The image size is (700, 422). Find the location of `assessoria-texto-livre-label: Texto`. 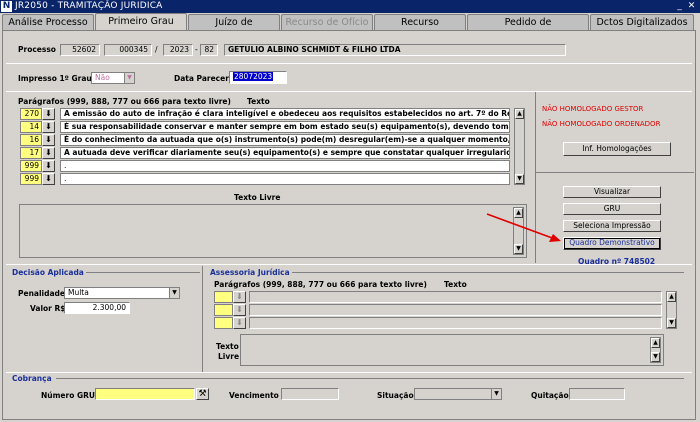

assessoria-texto-livre-label: Texto is located at coordinates (227, 346).